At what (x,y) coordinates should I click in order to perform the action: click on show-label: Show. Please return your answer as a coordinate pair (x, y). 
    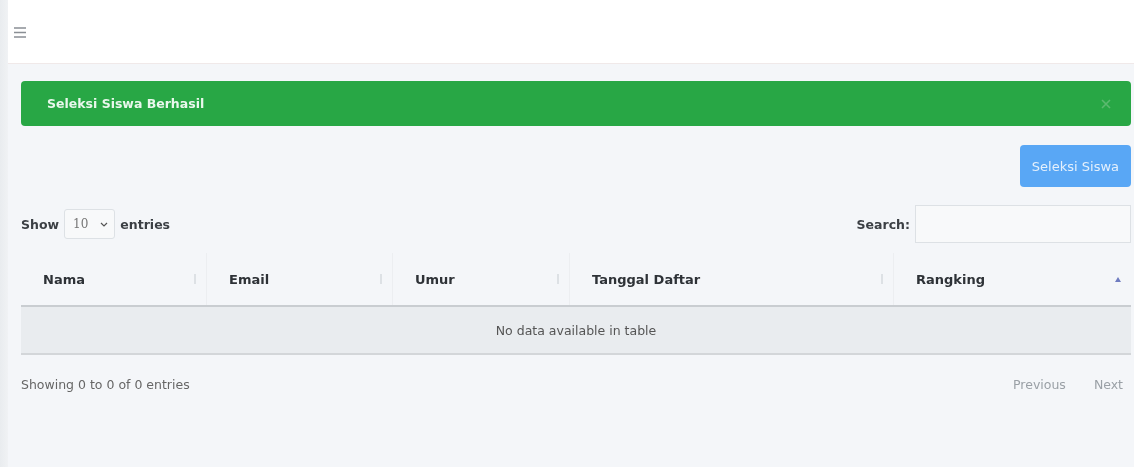
    Looking at the image, I should click on (40, 224).